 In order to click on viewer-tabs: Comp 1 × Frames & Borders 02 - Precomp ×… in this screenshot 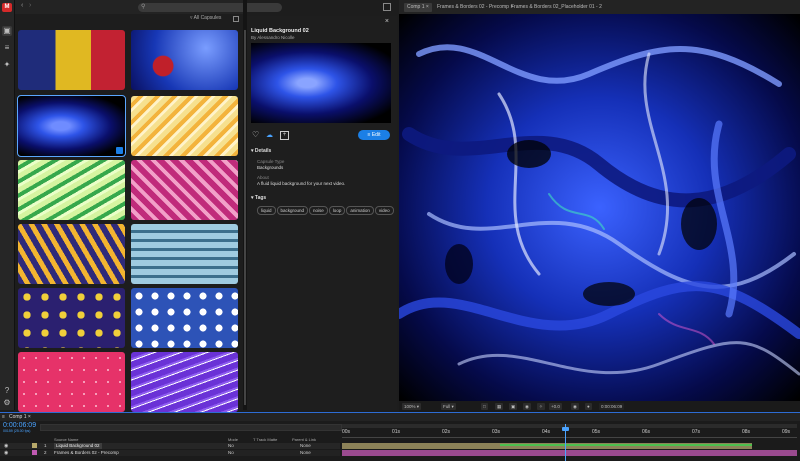, I will do `click(599, 7)`.